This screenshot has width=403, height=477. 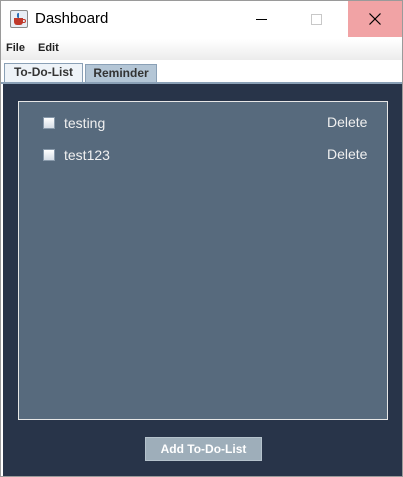 I want to click on add-todo-button: Add To-Do-List, so click(x=203, y=449).